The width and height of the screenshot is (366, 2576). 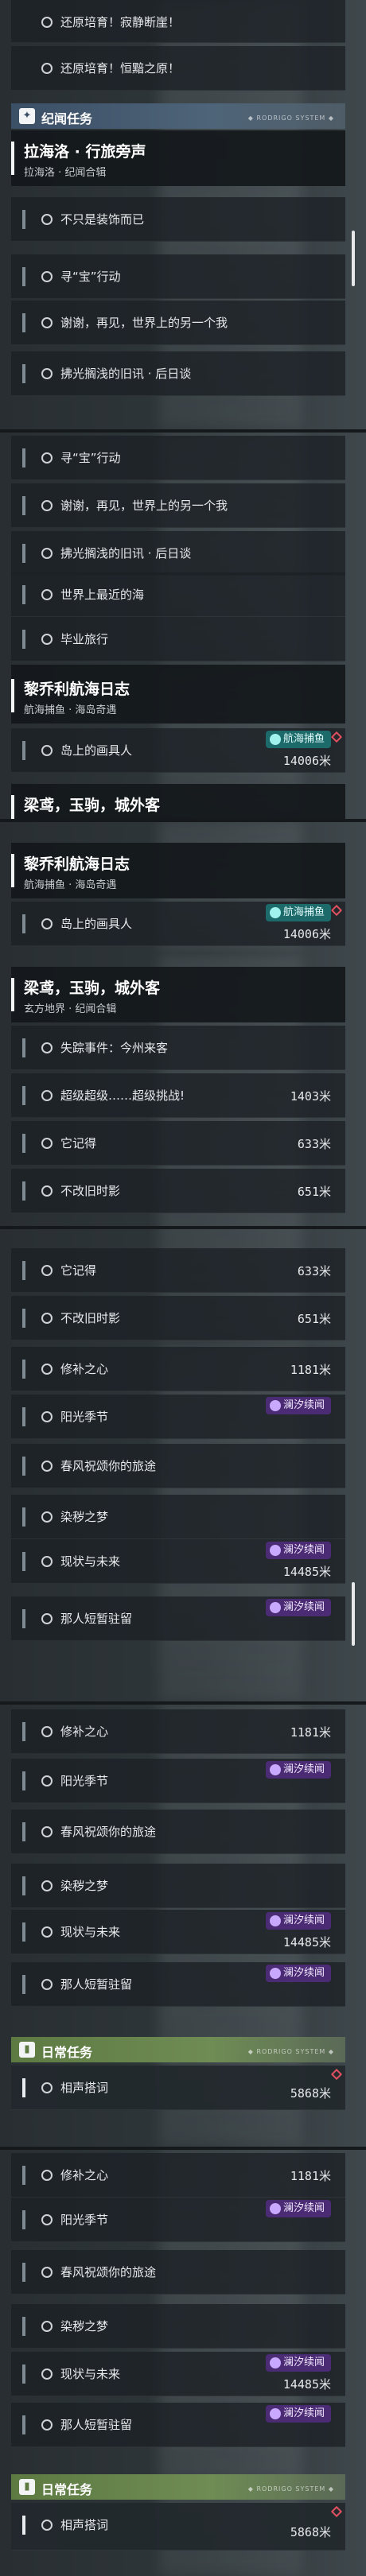 I want to click on quest-label: 相声搭词, so click(x=84, y=2525).